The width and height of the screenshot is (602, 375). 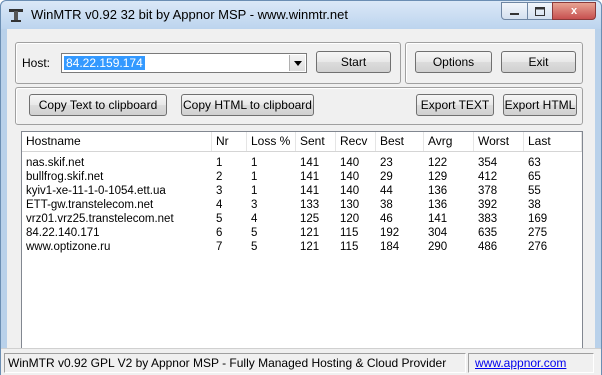 What do you see at coordinates (438, 163) in the screenshot?
I see `table-cell-avrg: 122` at bounding box center [438, 163].